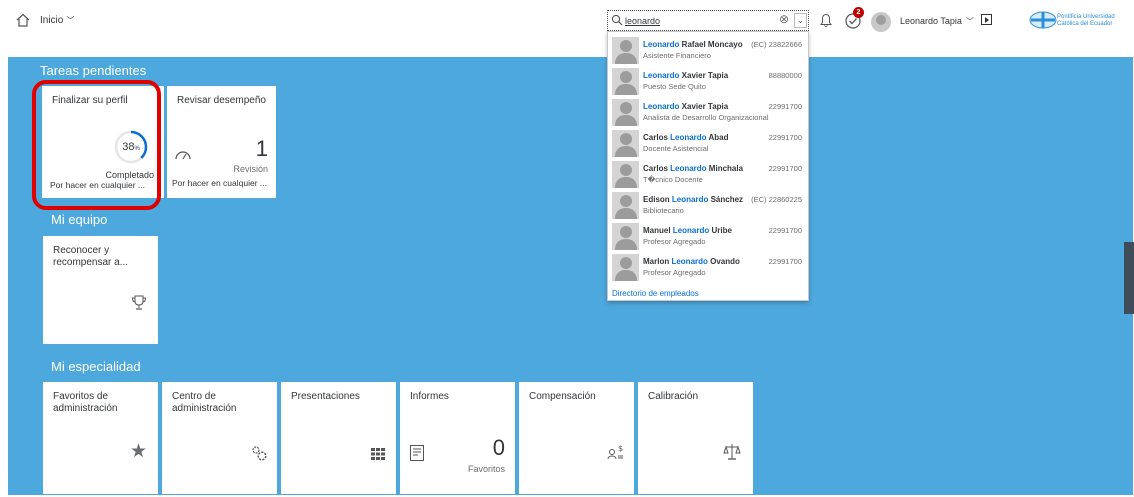  Describe the element at coordinates (325, 396) in the screenshot. I see `tile-title: Presentaciones` at that location.